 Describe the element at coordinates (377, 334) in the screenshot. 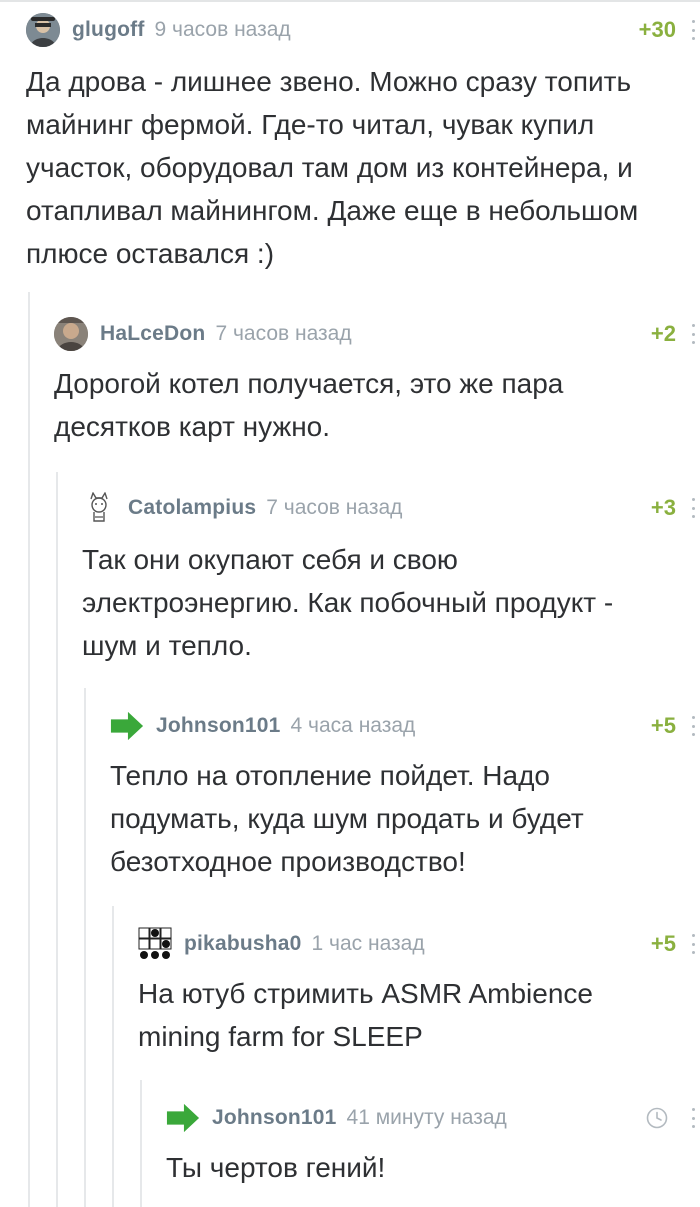

I see `comment-header: HaLceDon 7 часов назад +2` at that location.